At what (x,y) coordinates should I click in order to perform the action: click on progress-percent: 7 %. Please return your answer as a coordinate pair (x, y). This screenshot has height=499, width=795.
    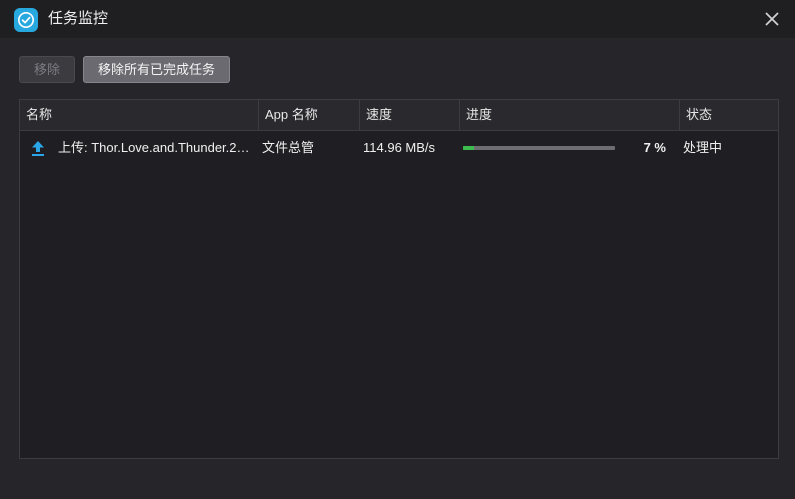
    Looking at the image, I should click on (654, 147).